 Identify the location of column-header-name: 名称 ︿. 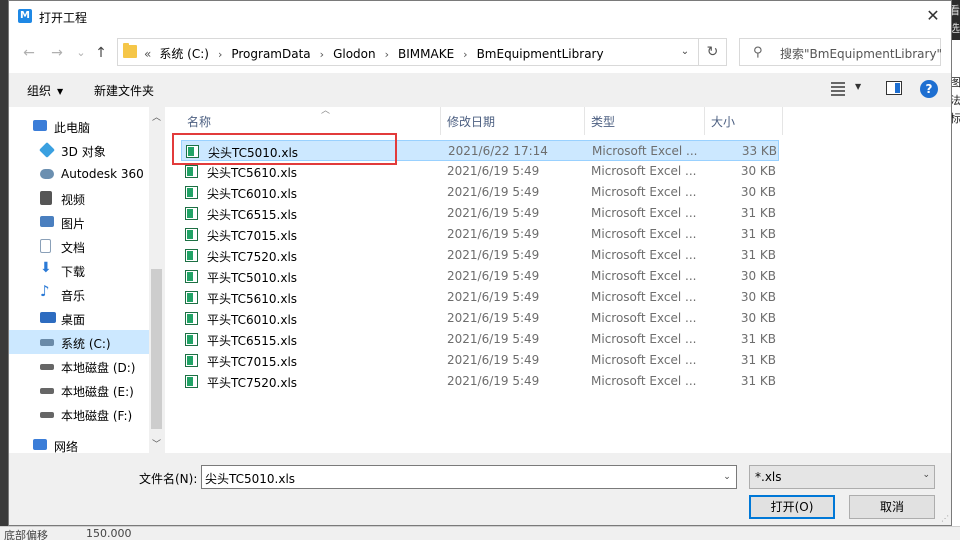
(311, 120).